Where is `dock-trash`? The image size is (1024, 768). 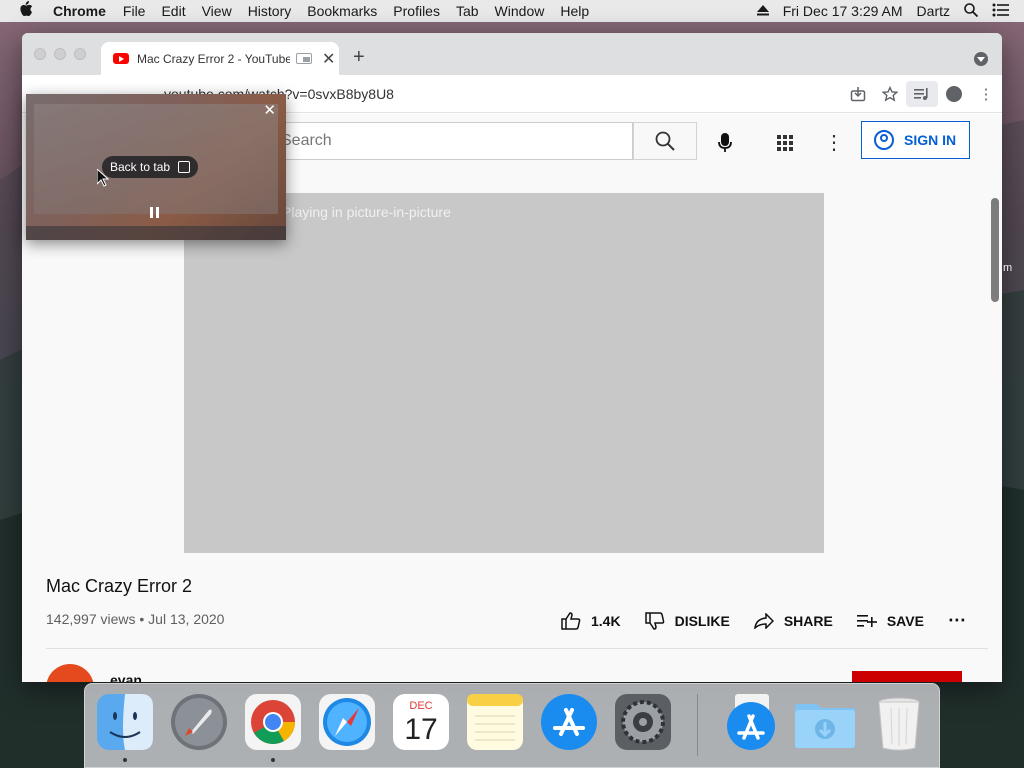 dock-trash is located at coordinates (899, 723).